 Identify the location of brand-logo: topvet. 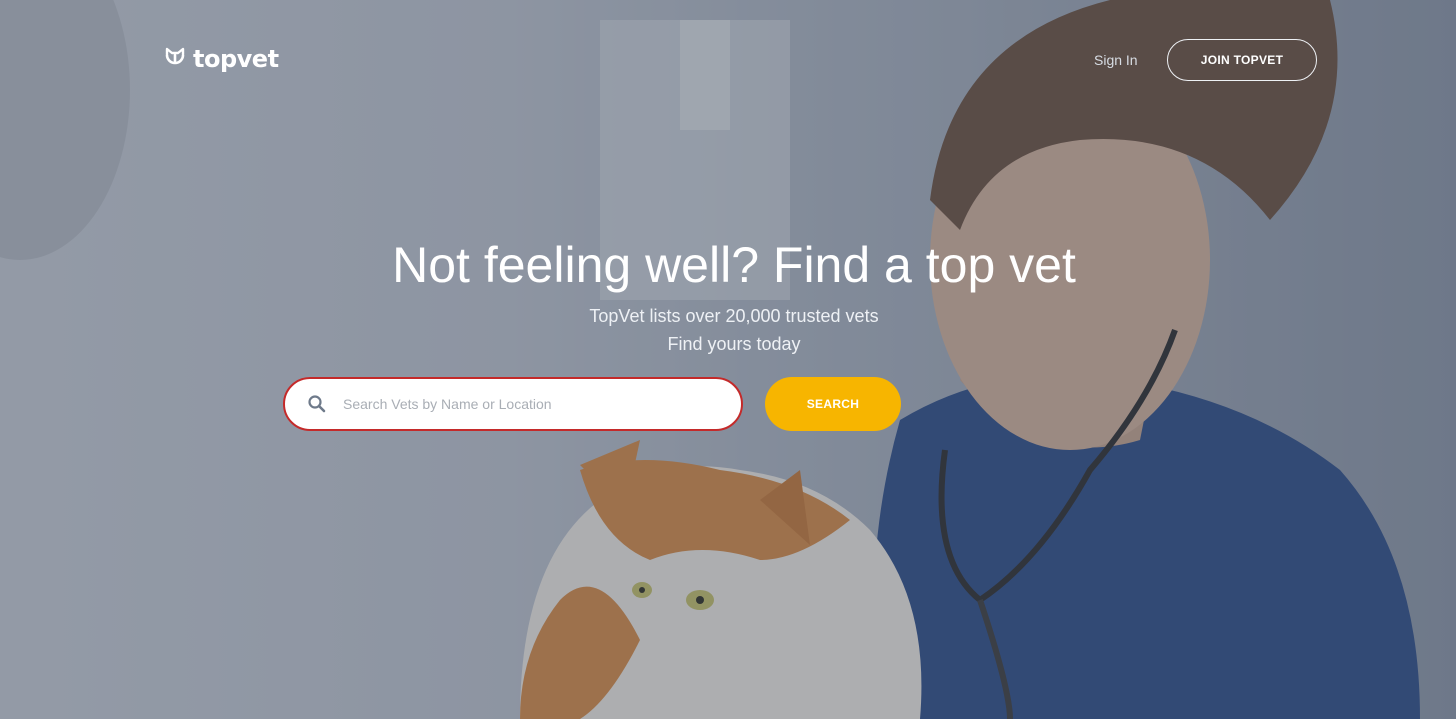
(221, 59).